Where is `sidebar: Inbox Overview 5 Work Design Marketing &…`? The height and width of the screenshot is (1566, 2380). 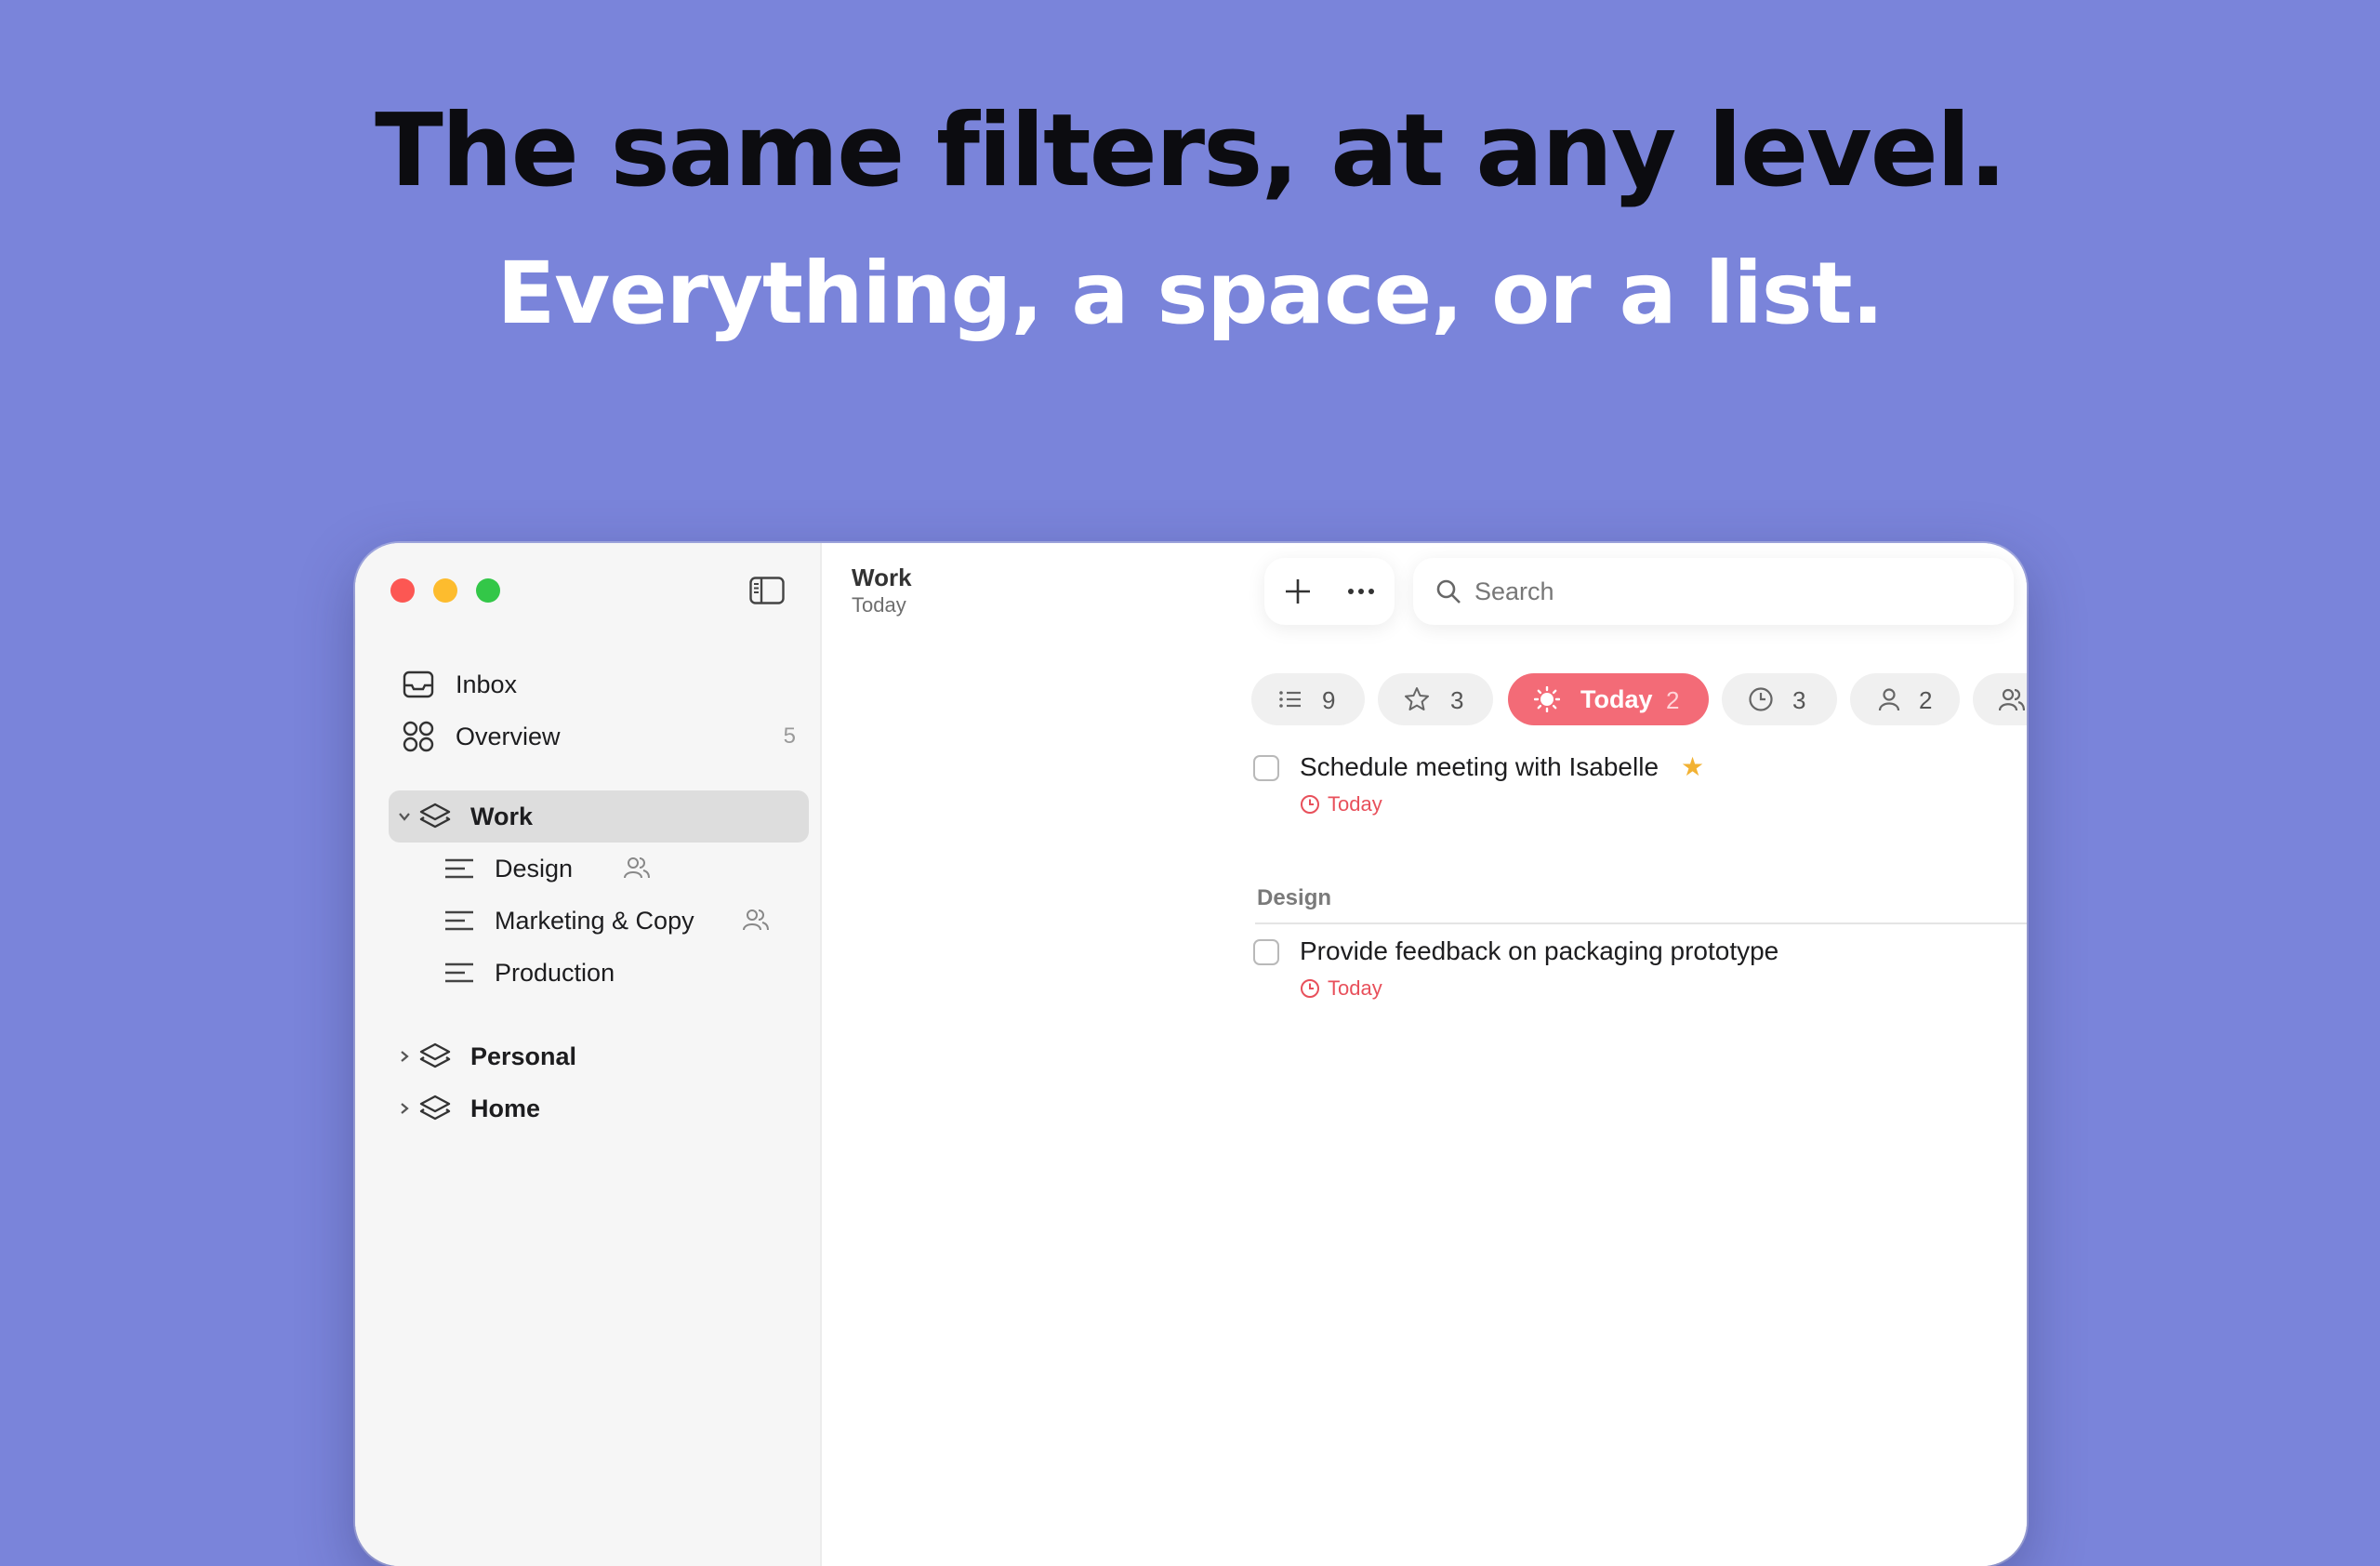
sidebar: Inbox Overview 5 Work Design Marketing &… is located at coordinates (588, 1054).